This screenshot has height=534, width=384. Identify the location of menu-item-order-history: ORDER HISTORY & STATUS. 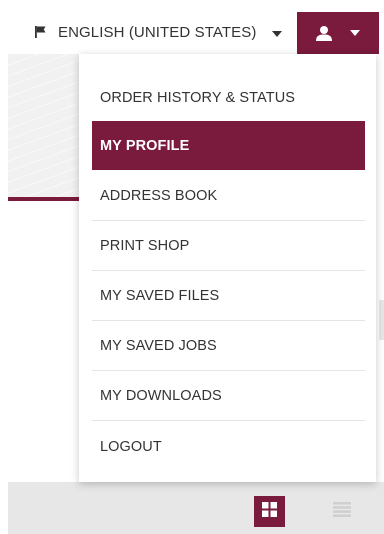
(228, 98).